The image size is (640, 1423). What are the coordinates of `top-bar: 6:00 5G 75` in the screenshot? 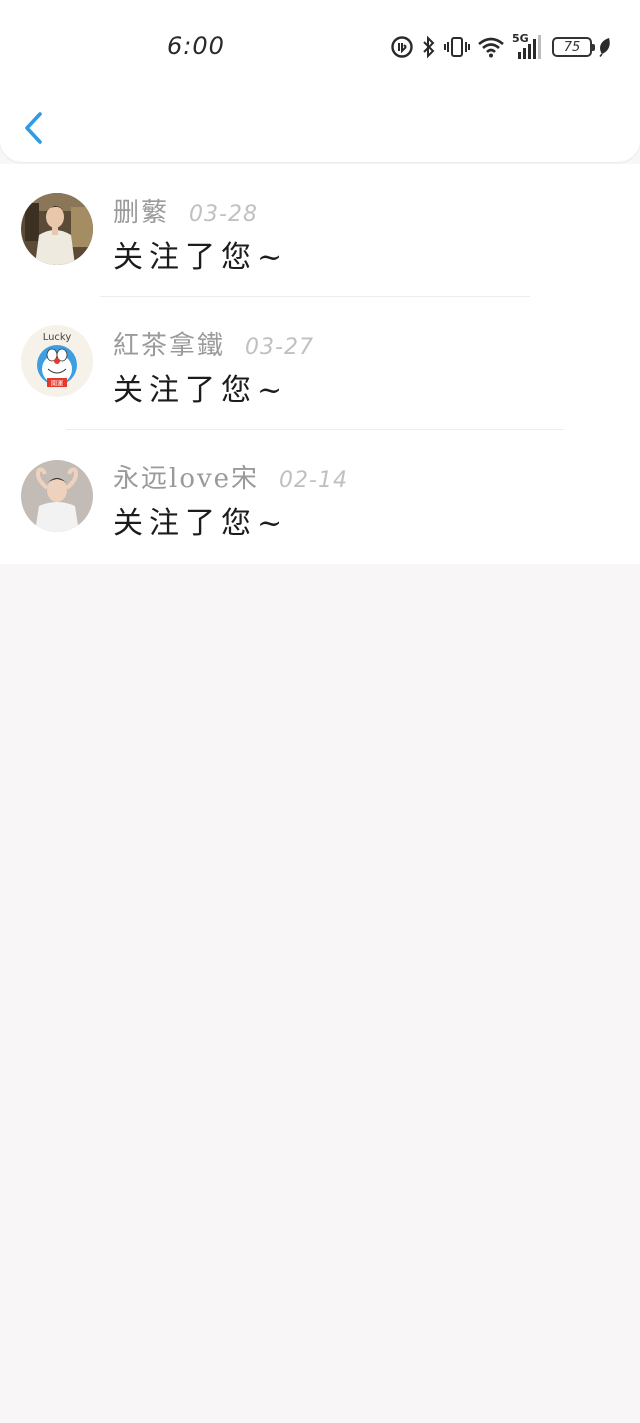 It's located at (320, 81).